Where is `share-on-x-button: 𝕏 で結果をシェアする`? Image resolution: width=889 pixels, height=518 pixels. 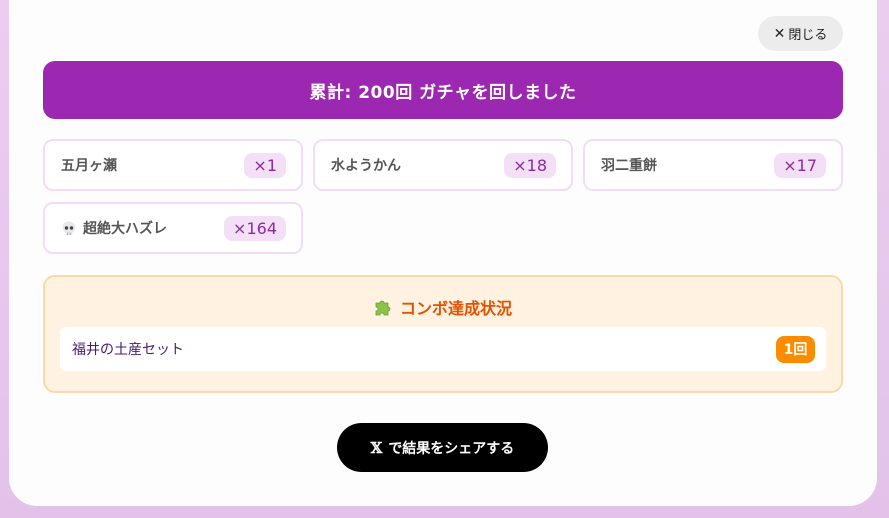 share-on-x-button: 𝕏 で結果をシェアする is located at coordinates (442, 447).